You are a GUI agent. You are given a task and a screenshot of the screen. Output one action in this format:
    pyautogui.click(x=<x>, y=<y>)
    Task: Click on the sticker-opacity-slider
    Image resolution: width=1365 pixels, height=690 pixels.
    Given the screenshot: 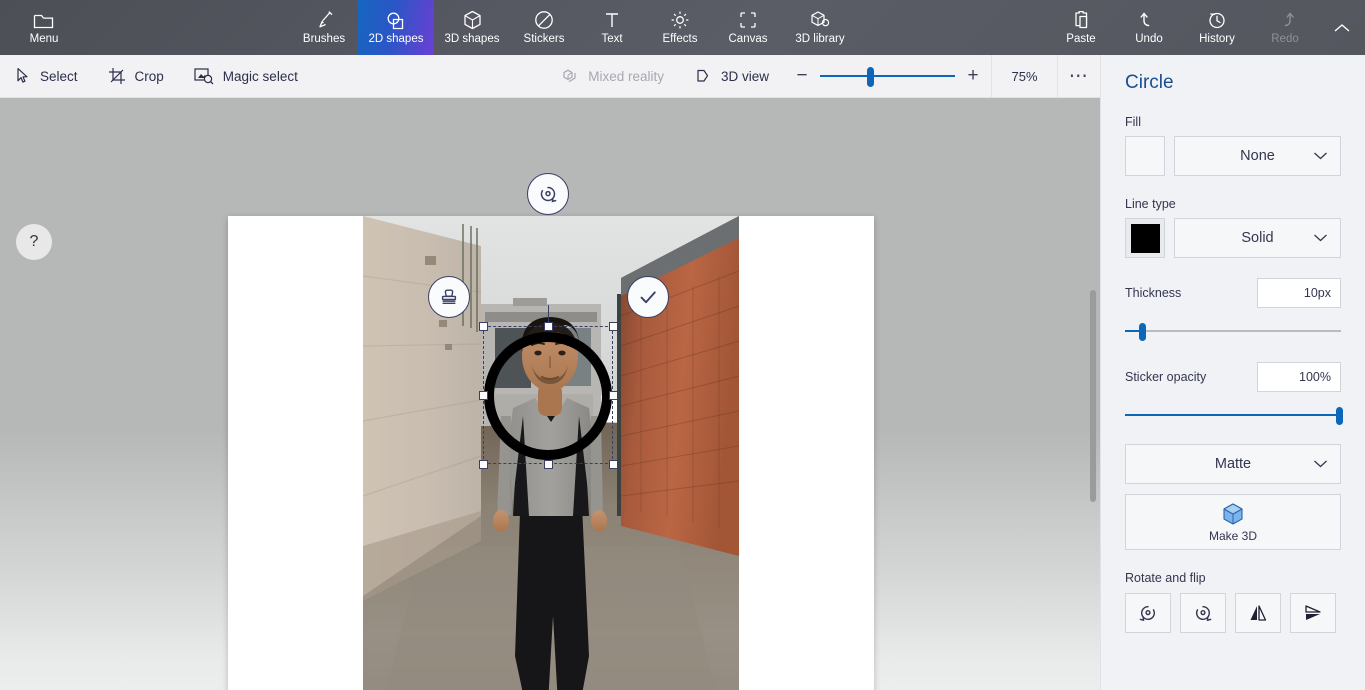 What is the action you would take?
    pyautogui.click(x=1234, y=415)
    